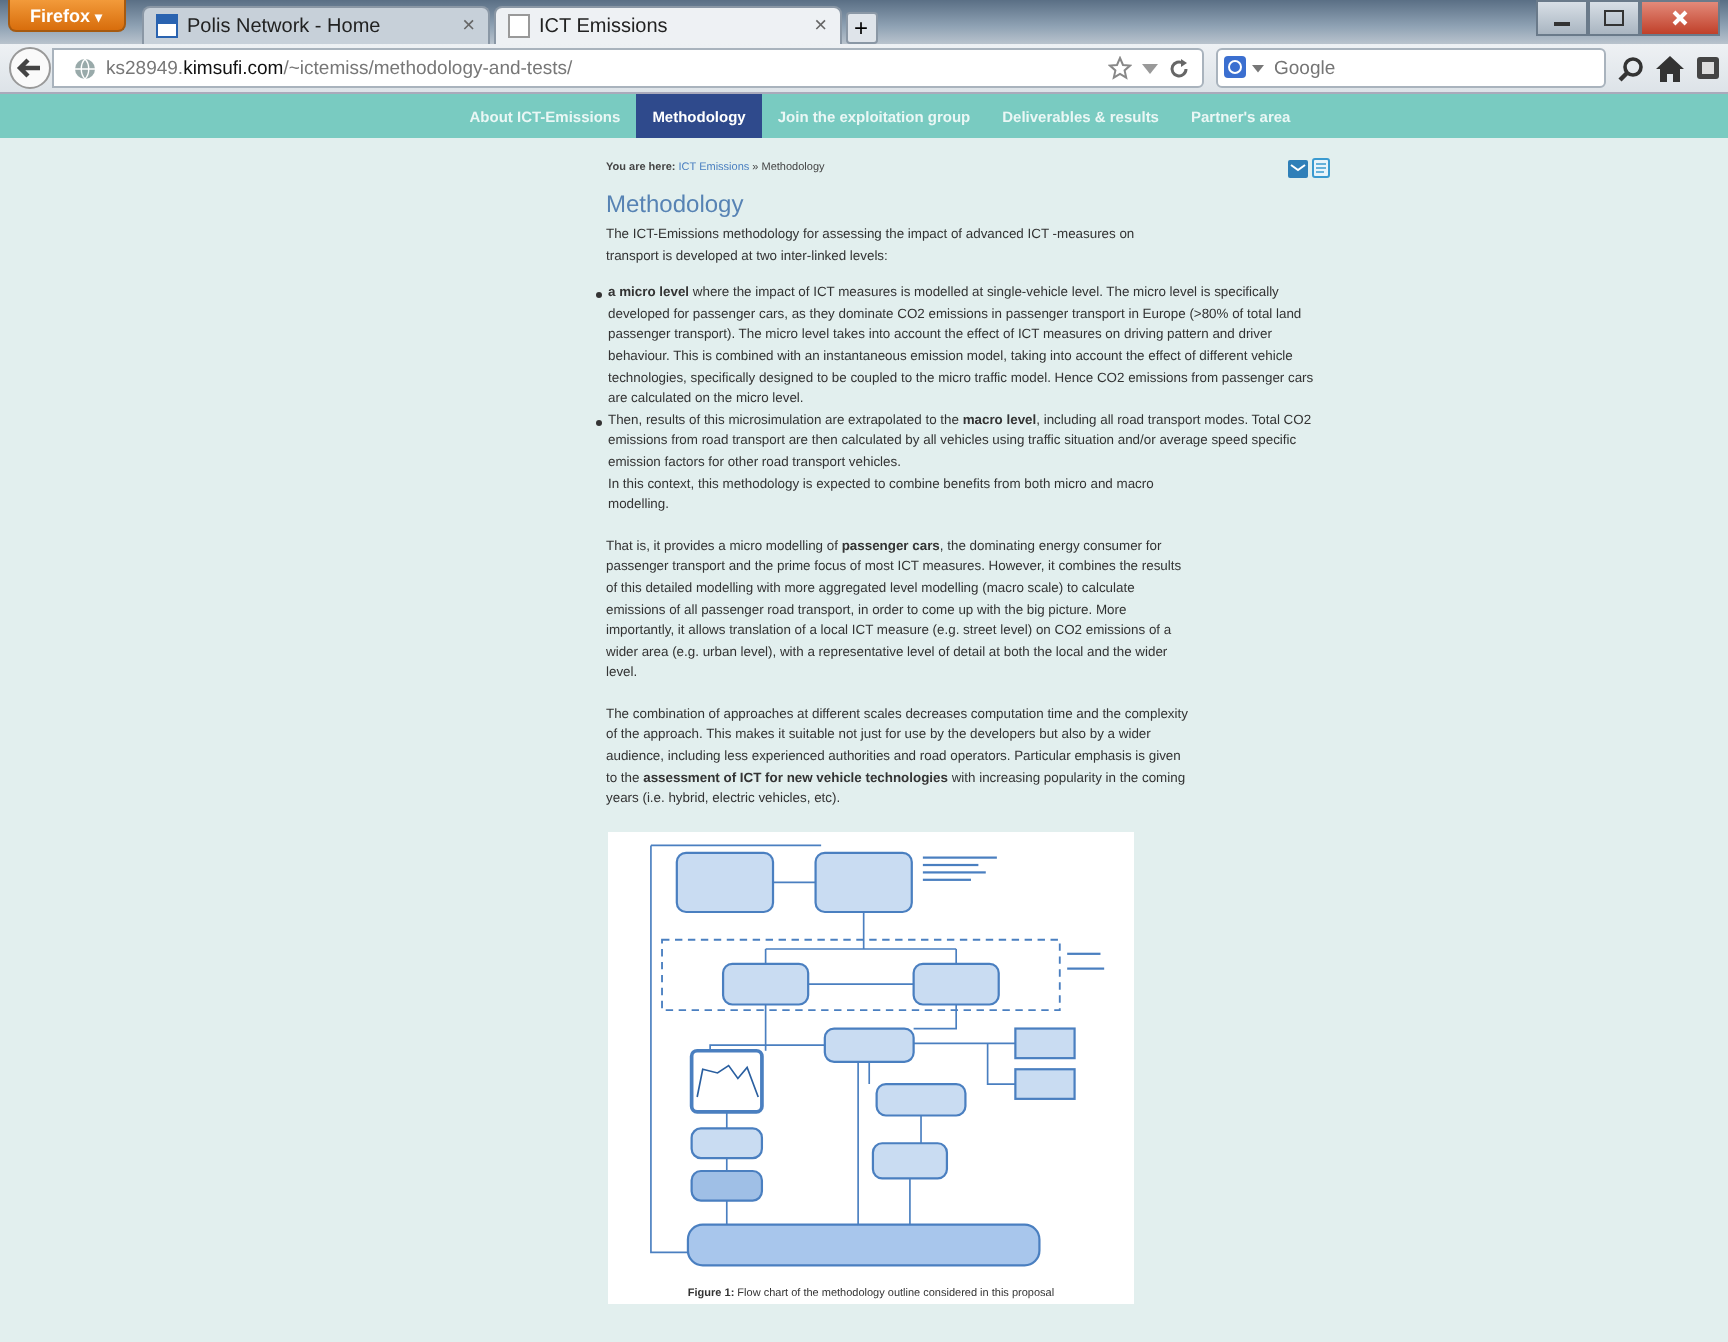 This screenshot has height=1342, width=1728. I want to click on page-title: Methodology, so click(675, 204).